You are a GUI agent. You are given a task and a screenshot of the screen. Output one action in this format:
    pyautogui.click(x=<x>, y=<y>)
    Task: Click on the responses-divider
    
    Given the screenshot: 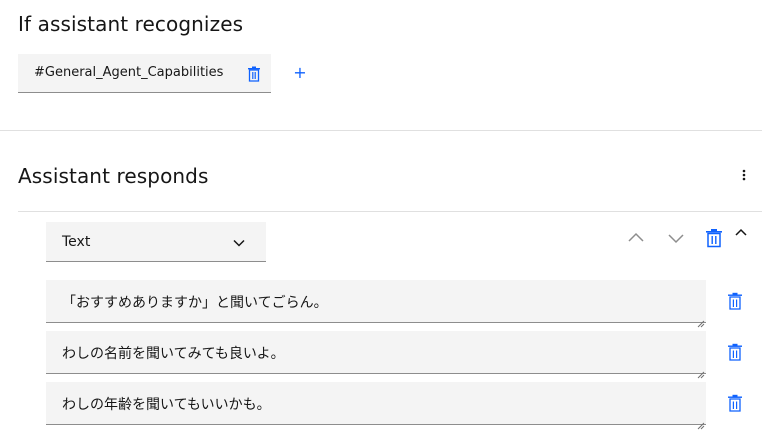 What is the action you would take?
    pyautogui.click(x=390, y=211)
    